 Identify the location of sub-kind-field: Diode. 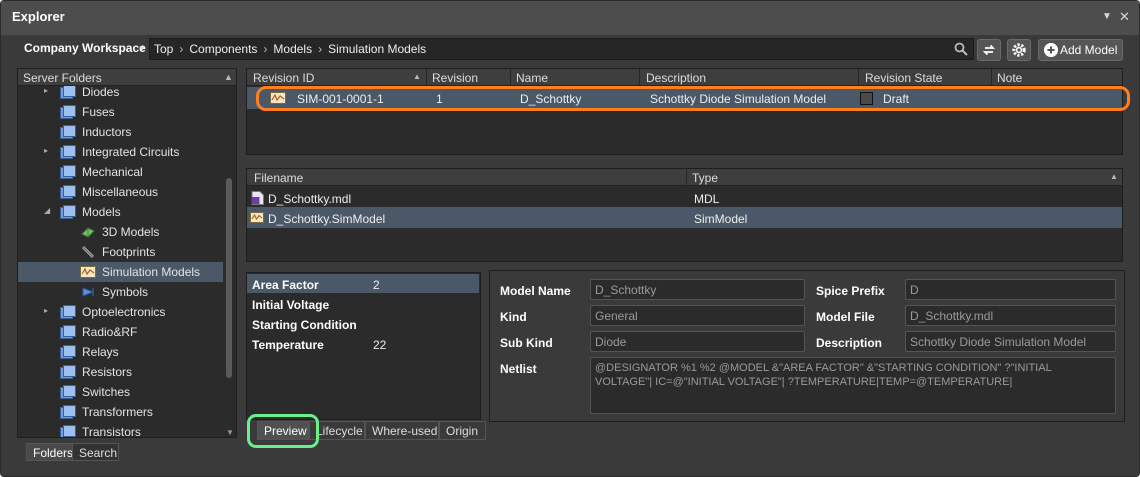
(697, 341).